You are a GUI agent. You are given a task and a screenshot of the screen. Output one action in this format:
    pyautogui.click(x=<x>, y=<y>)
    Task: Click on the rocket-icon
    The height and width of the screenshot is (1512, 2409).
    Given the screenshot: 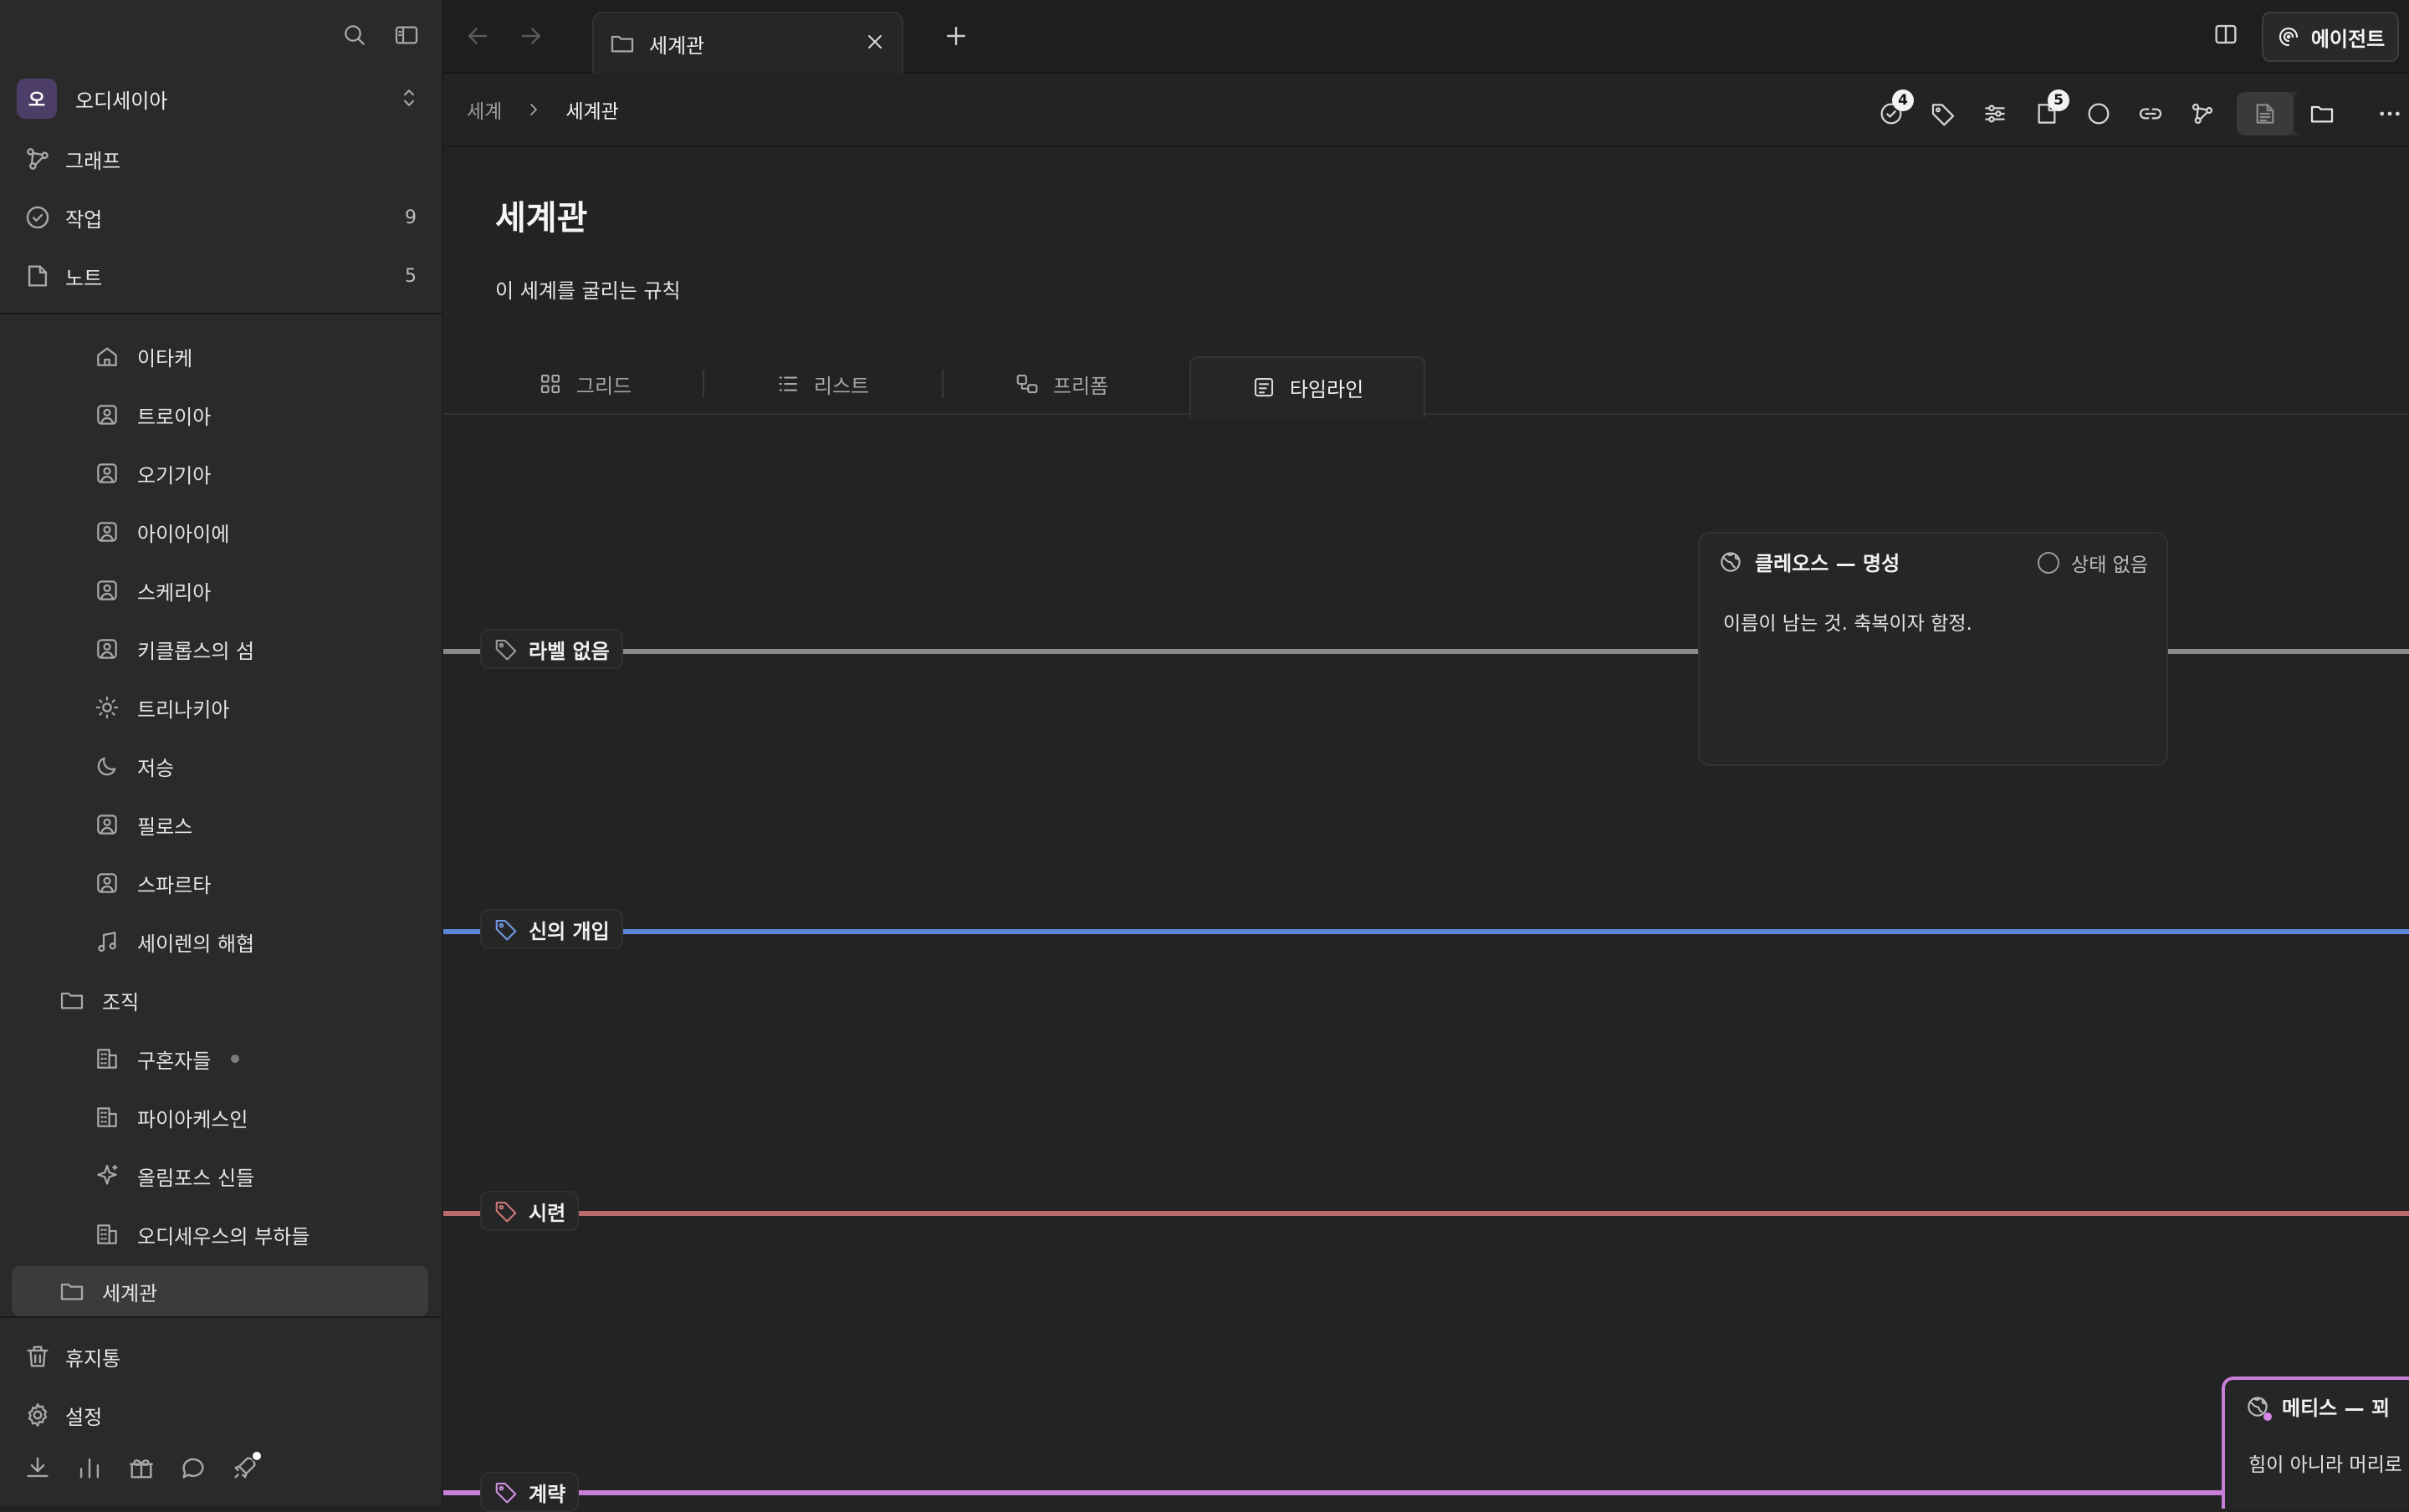 What is the action you would take?
    pyautogui.click(x=247, y=1466)
    